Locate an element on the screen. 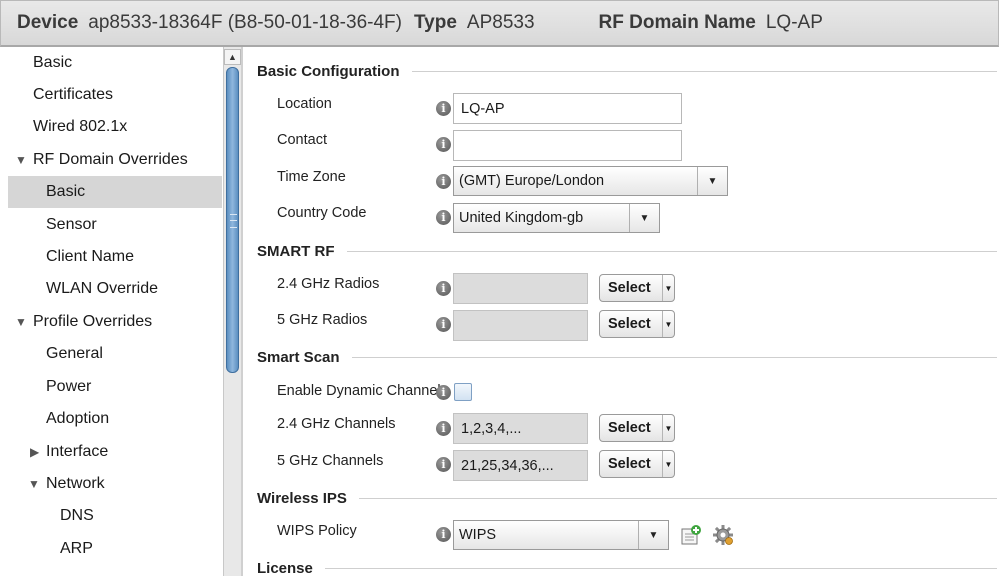 The image size is (999, 577). channels-5ghz-label: 5 GHz Channels is located at coordinates (330, 461).